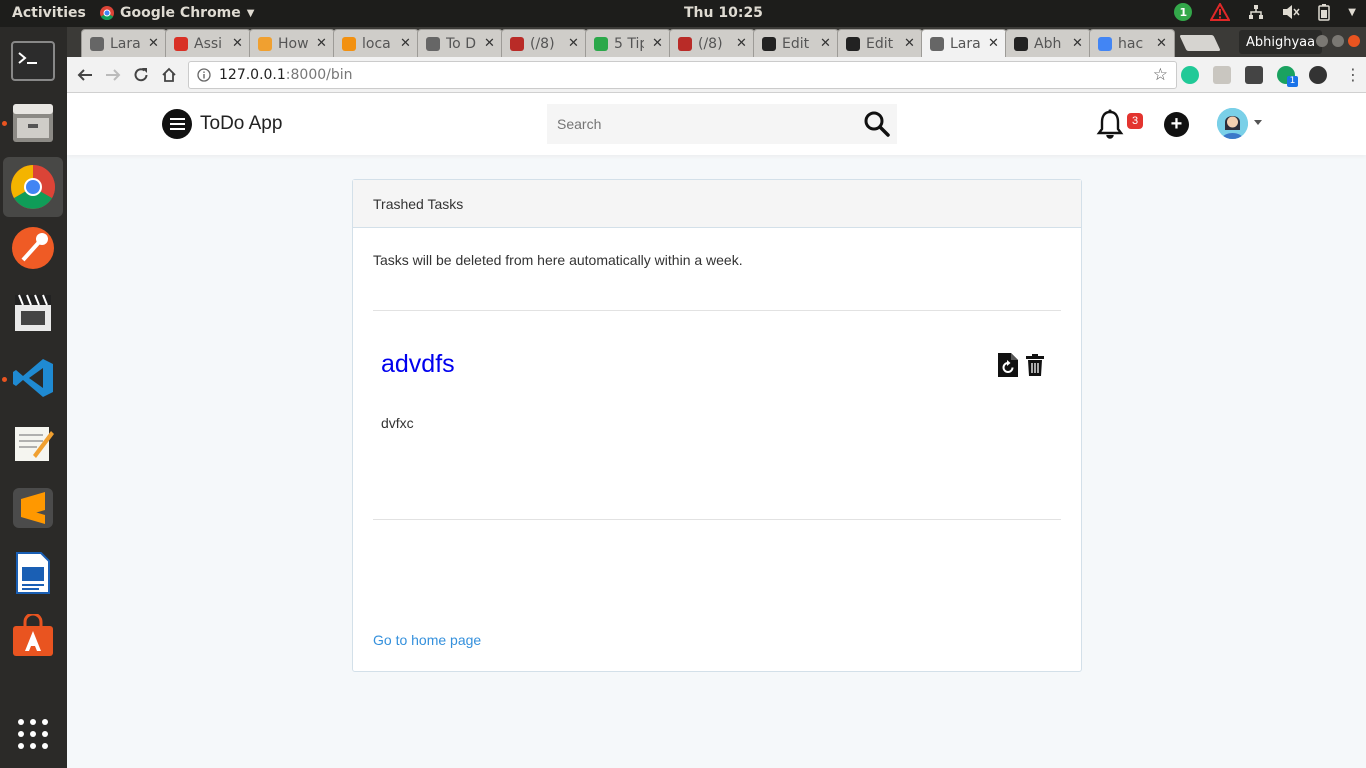 The height and width of the screenshot is (768, 1366). What do you see at coordinates (107, 13) in the screenshot?
I see `chrome-small-icon` at bounding box center [107, 13].